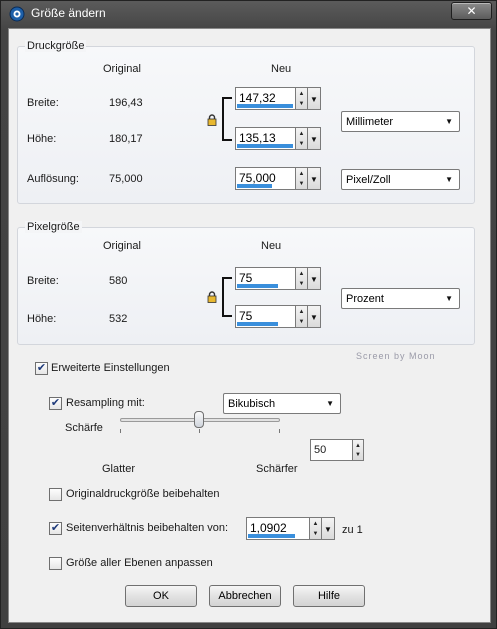 The width and height of the screenshot is (497, 629). What do you see at coordinates (43, 103) in the screenshot?
I see `print-width-label: Breite:` at bounding box center [43, 103].